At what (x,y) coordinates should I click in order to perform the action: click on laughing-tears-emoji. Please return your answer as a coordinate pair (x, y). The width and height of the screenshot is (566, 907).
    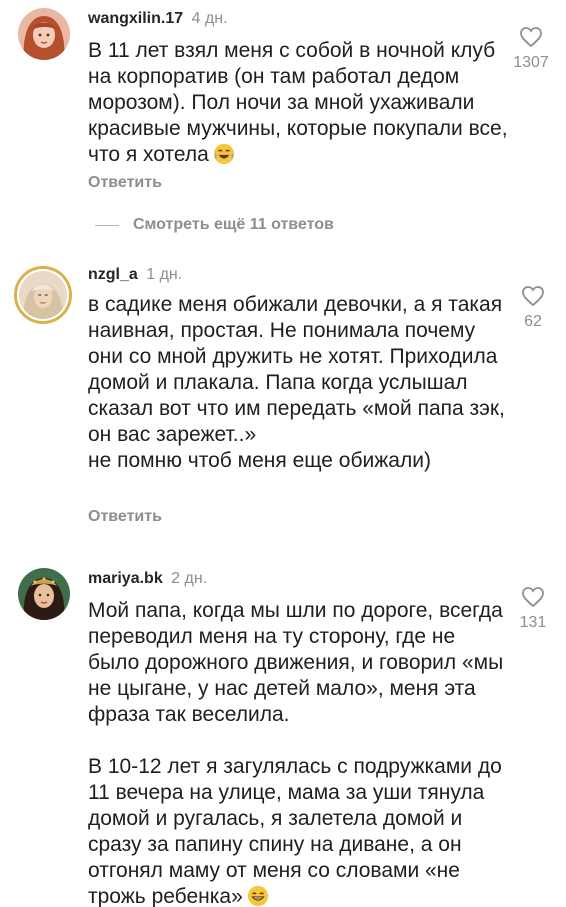
    Looking at the image, I should click on (223, 154).